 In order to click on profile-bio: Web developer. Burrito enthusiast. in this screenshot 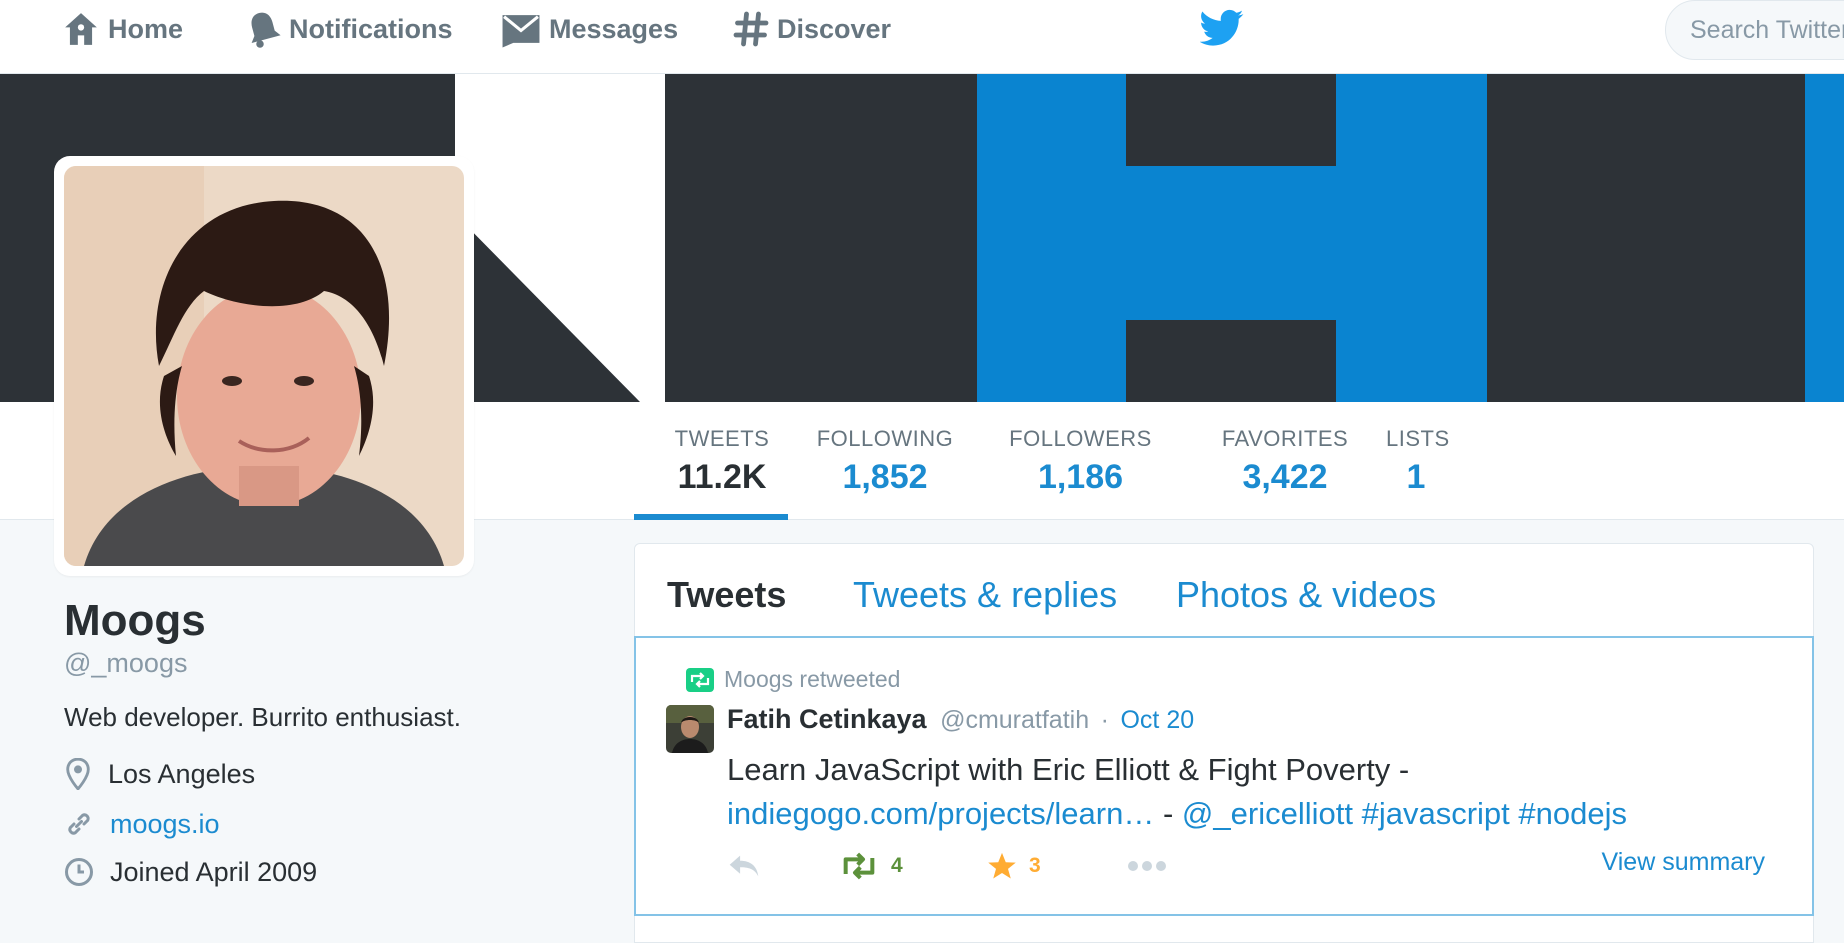, I will do `click(262, 717)`.